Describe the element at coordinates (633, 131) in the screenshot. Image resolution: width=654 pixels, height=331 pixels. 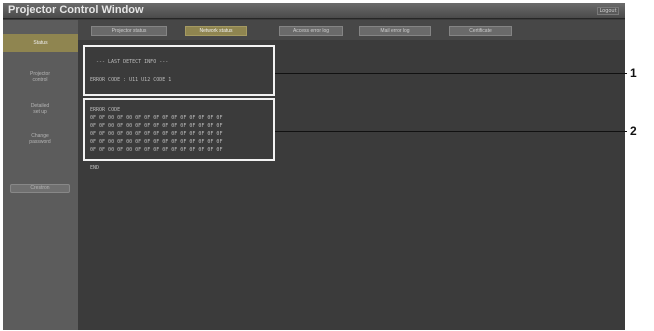
I see `callout-number-2: 2` at that location.